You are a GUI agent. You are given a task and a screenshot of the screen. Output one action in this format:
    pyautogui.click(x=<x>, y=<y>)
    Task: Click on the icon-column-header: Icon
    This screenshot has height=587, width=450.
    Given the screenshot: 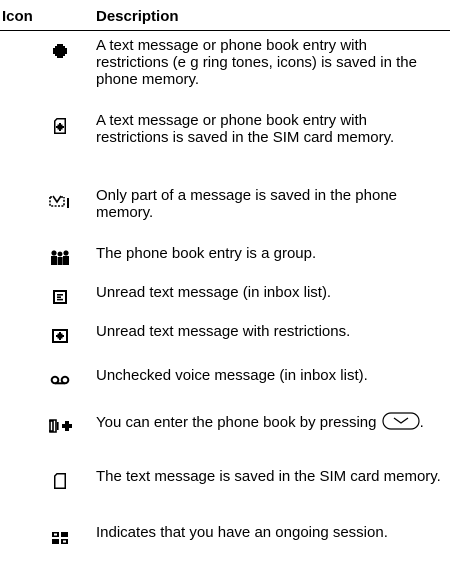 What is the action you would take?
    pyautogui.click(x=17, y=16)
    